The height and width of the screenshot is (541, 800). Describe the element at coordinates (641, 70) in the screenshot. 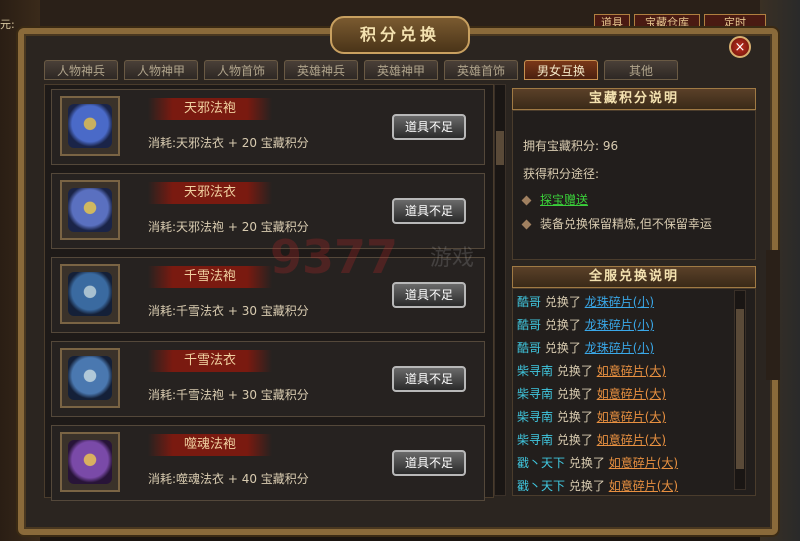

I see `tab-other: 其他` at that location.